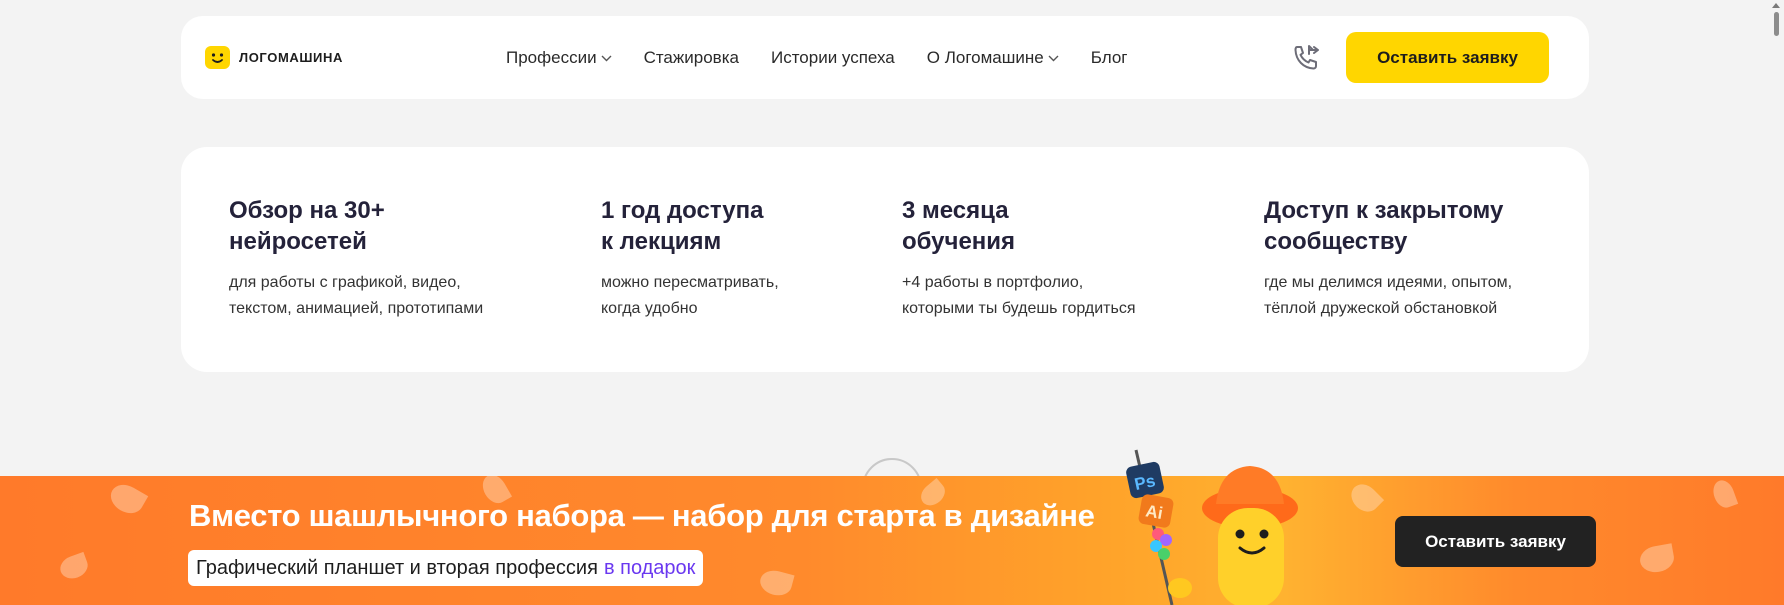  Describe the element at coordinates (1306, 58) in the screenshot. I see `phone-callback-icon` at that location.